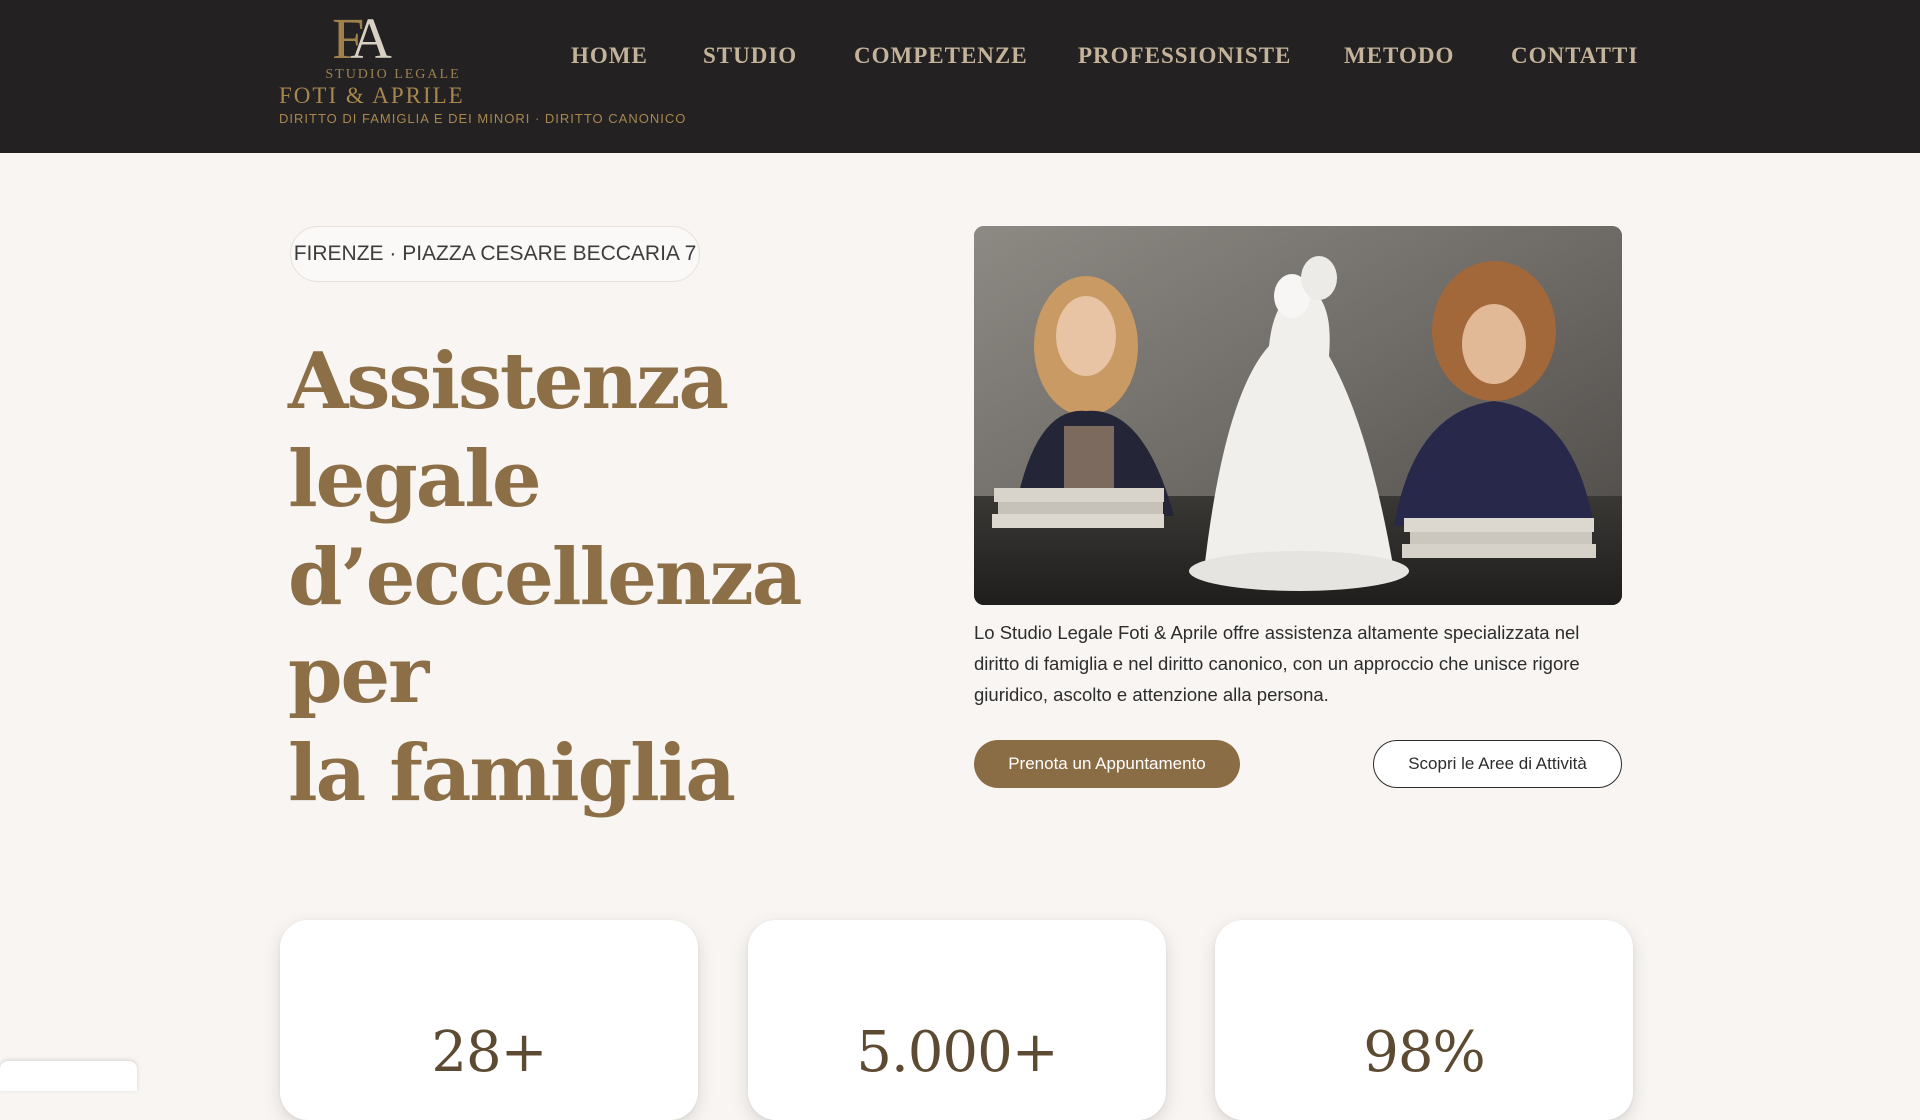 Image resolution: width=1920 pixels, height=1120 pixels. Describe the element at coordinates (941, 56) in the screenshot. I see `nav-competenze: COMPETENZE` at that location.